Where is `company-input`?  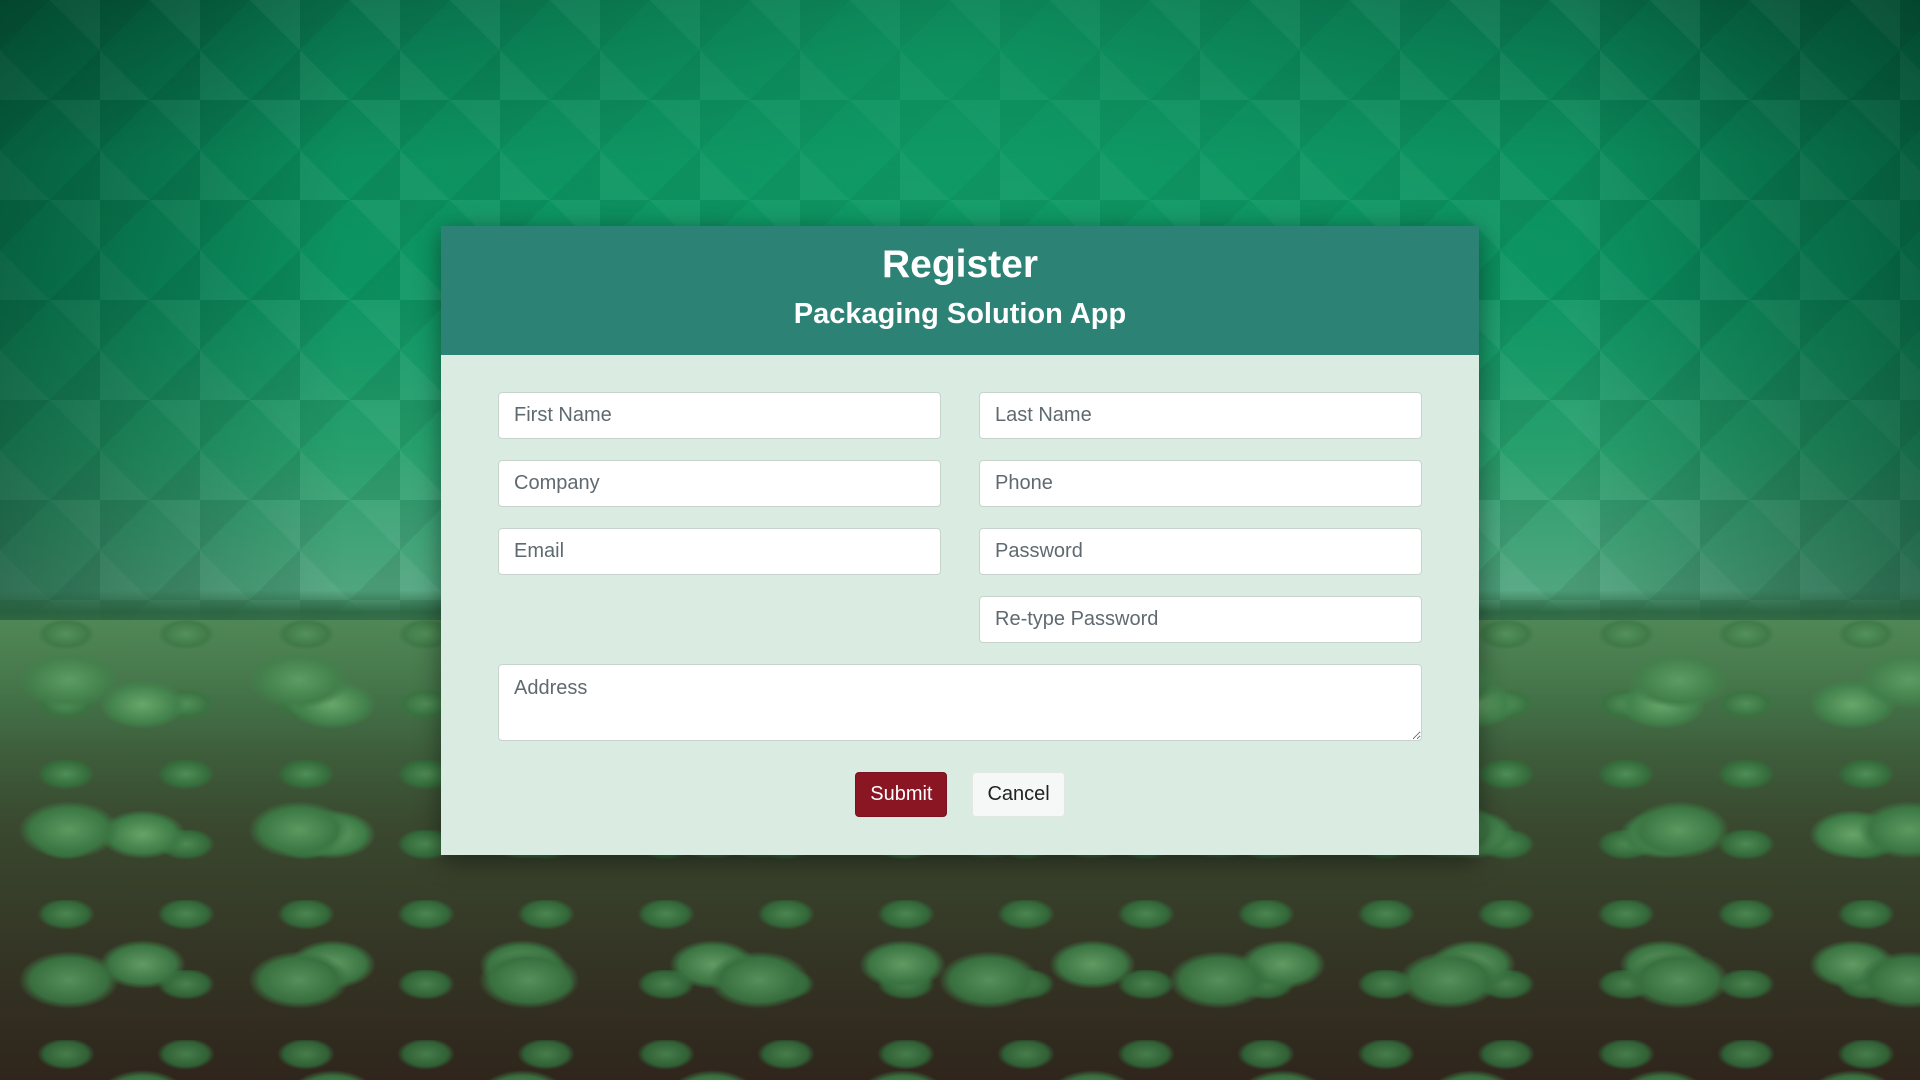 company-input is located at coordinates (719, 483).